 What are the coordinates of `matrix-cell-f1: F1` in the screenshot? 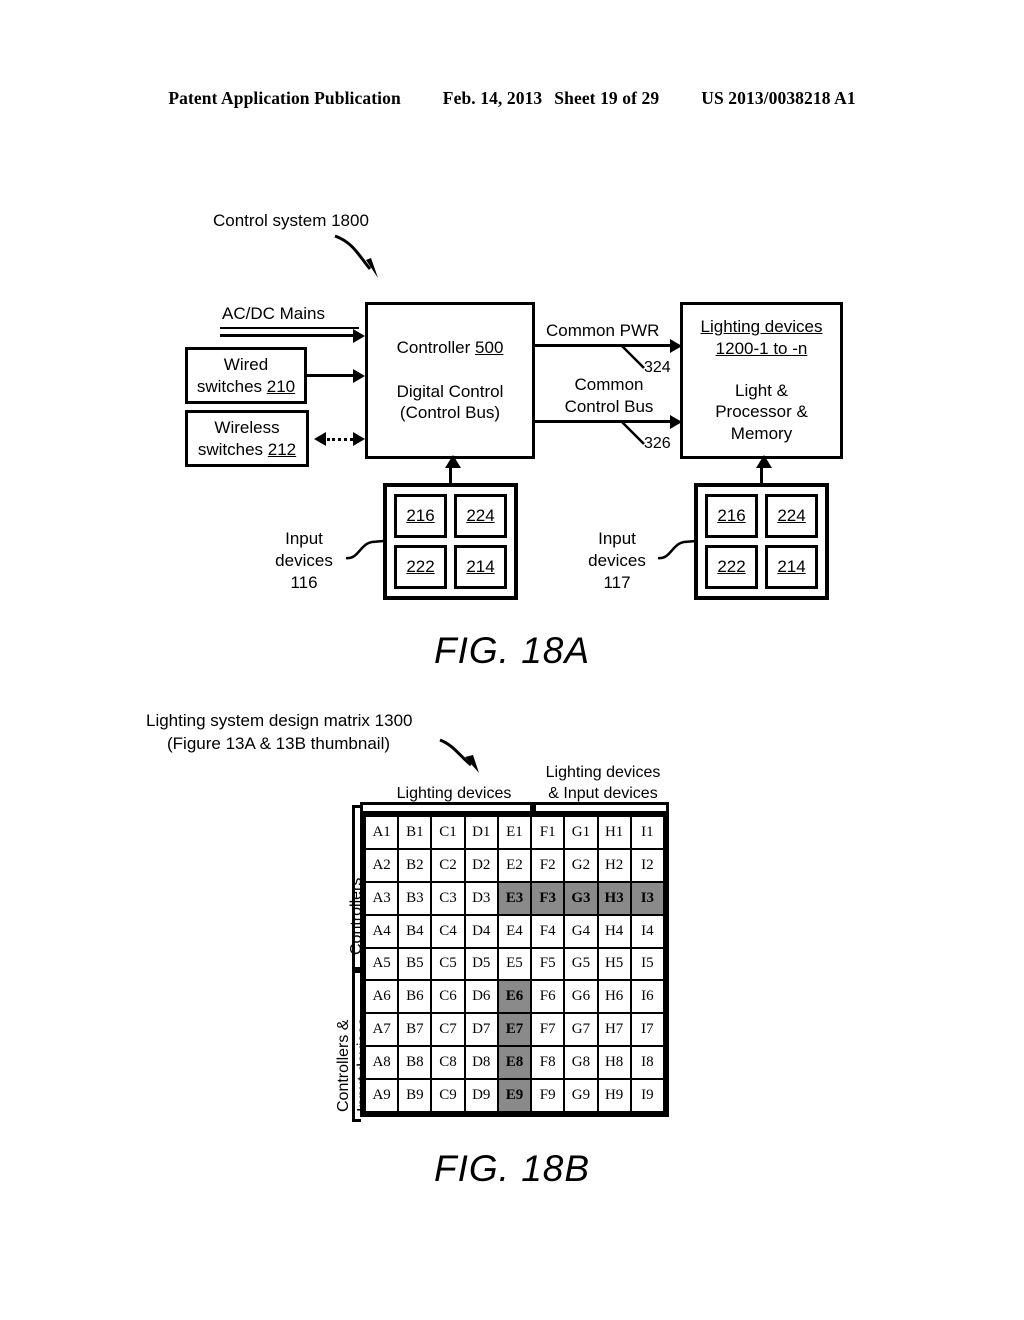 It's located at (548, 832).